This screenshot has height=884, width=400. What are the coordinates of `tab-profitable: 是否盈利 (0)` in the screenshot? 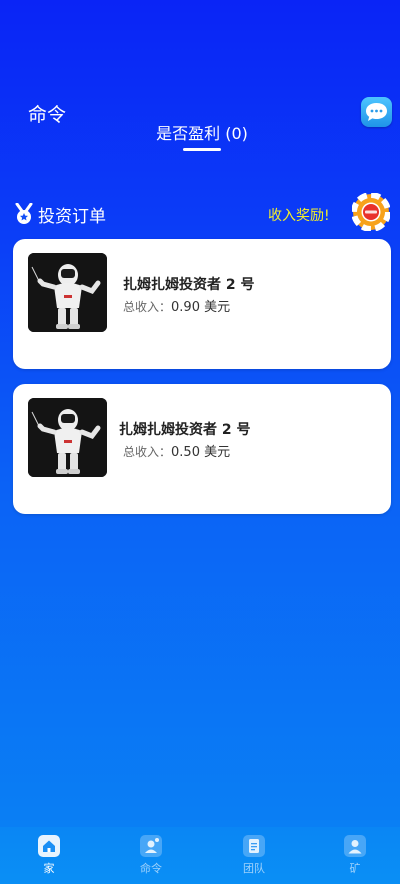 It's located at (202, 132).